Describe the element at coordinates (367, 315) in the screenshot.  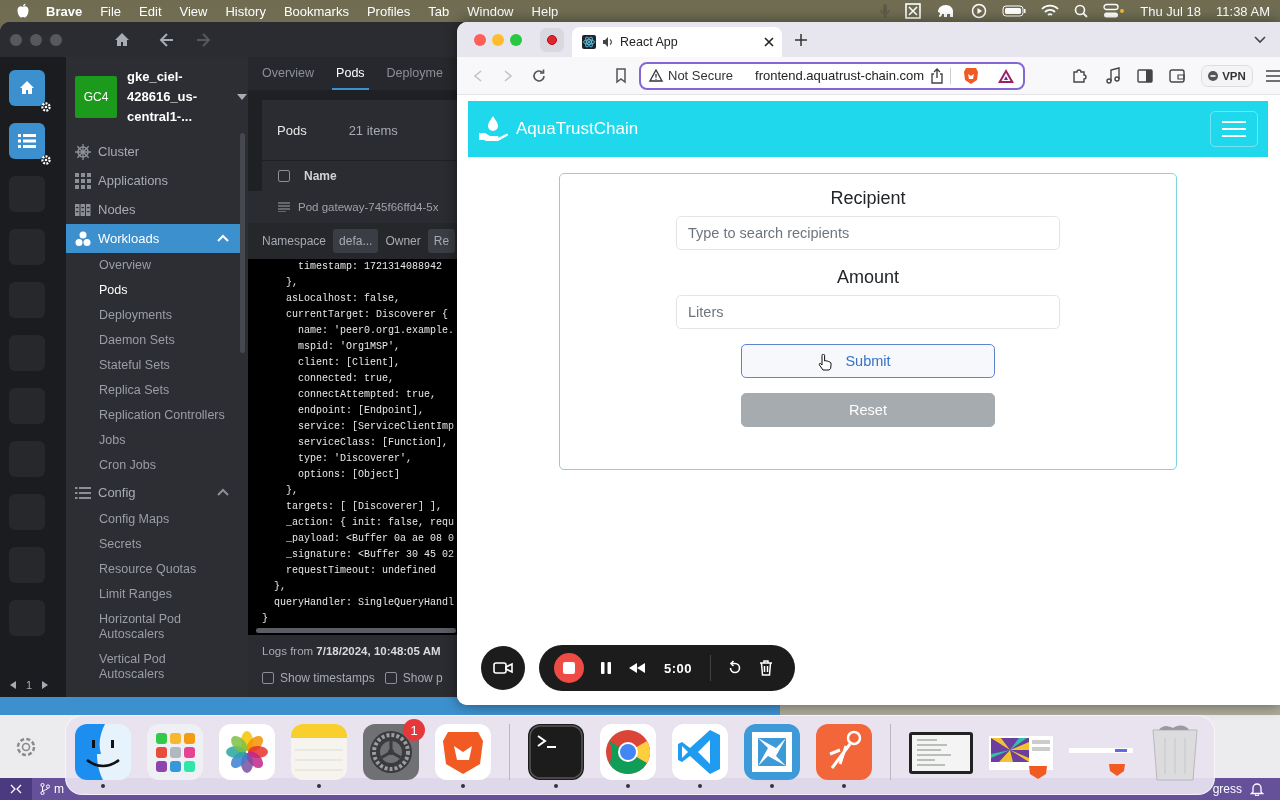
I see `log-line: currentTarget: Discoverer {` at that location.